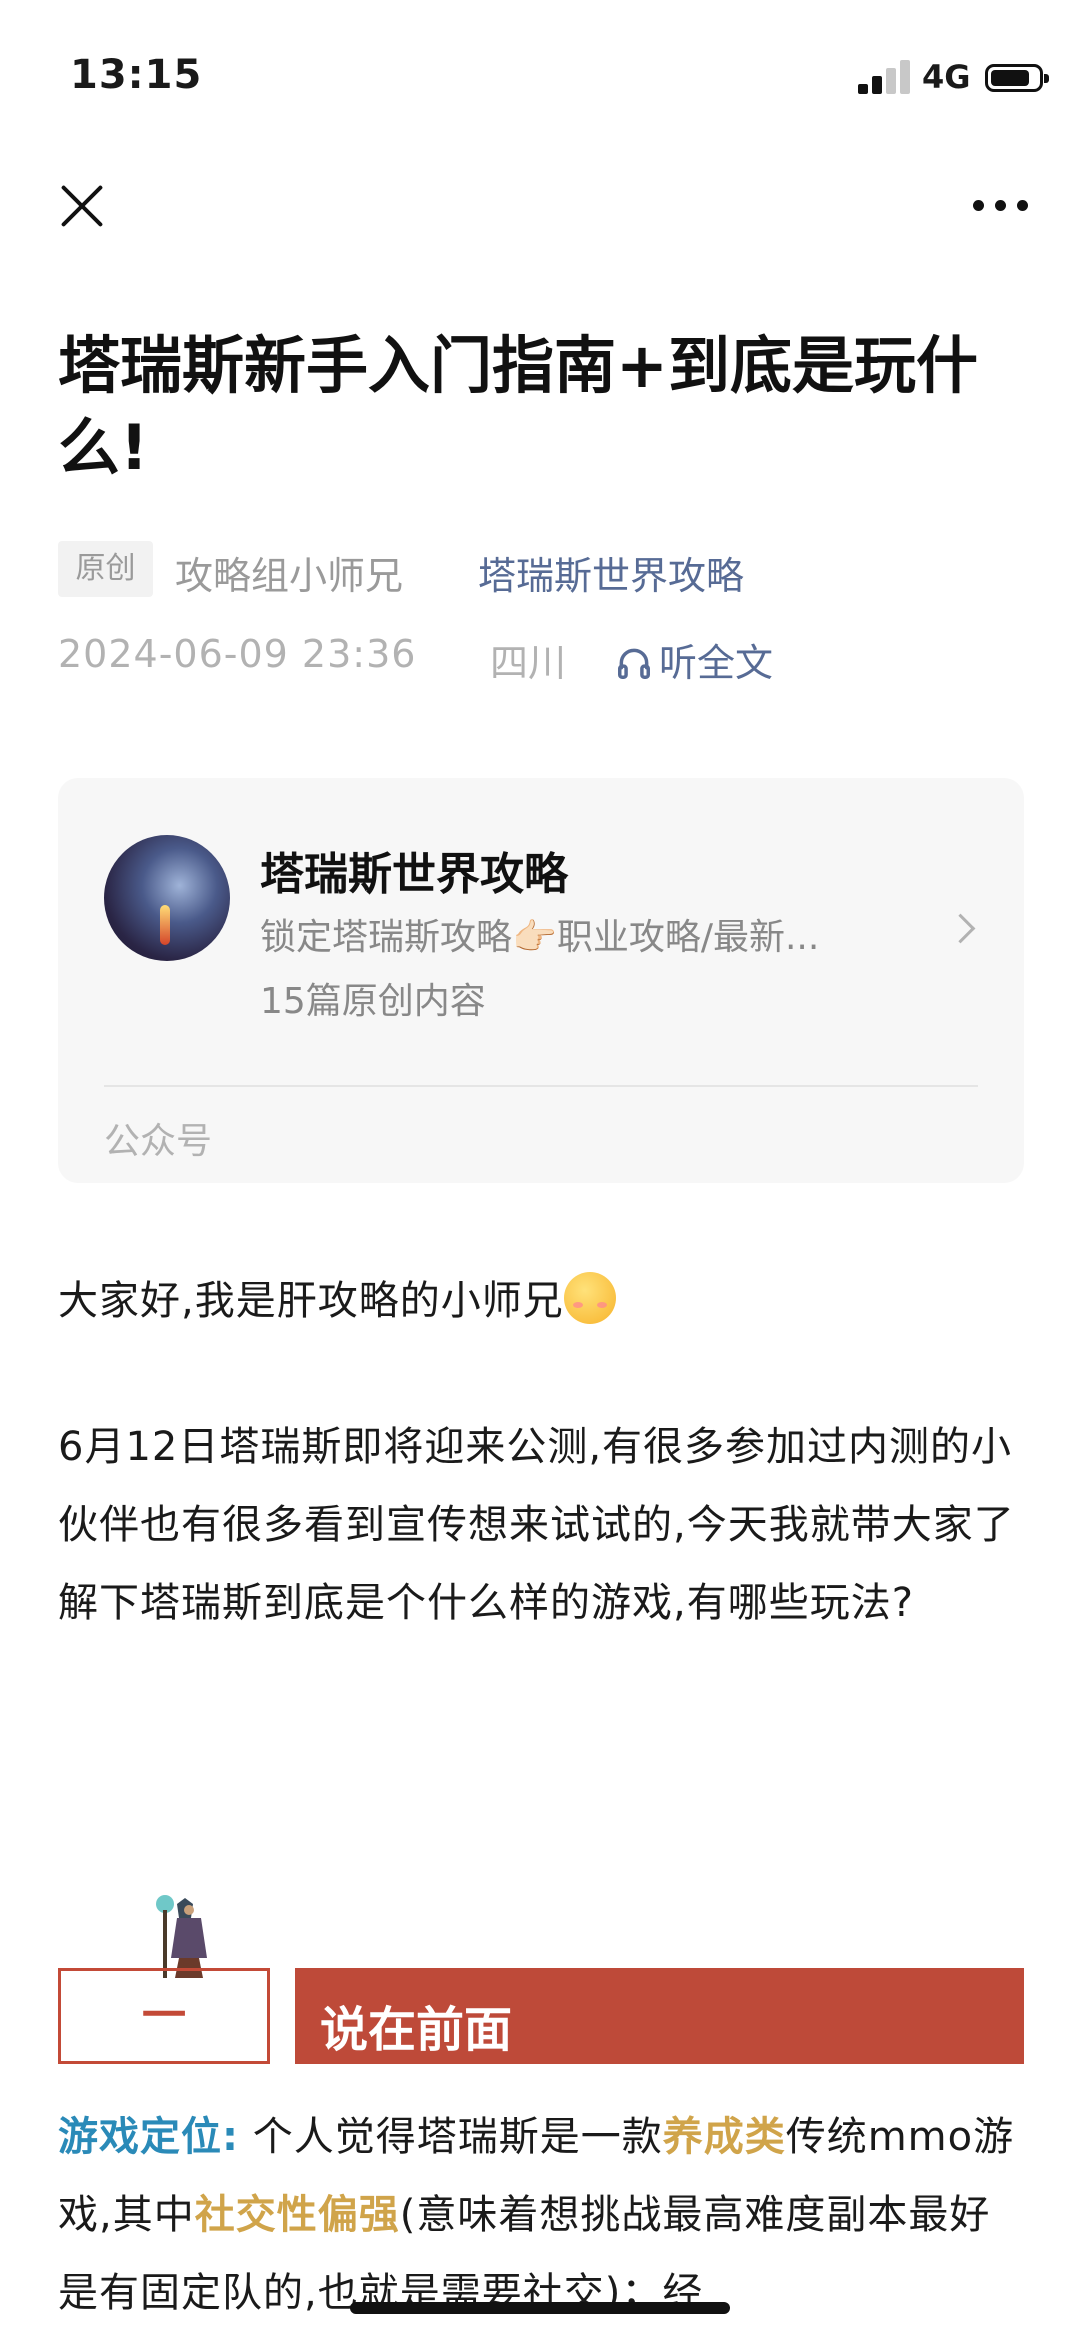 This screenshot has height=2339, width=1080. I want to click on character-figure-icon, so click(181, 1936).